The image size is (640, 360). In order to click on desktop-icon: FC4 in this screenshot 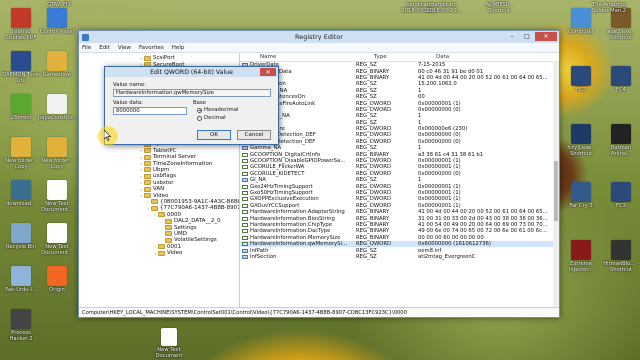, I will do `click(621, 79)`.